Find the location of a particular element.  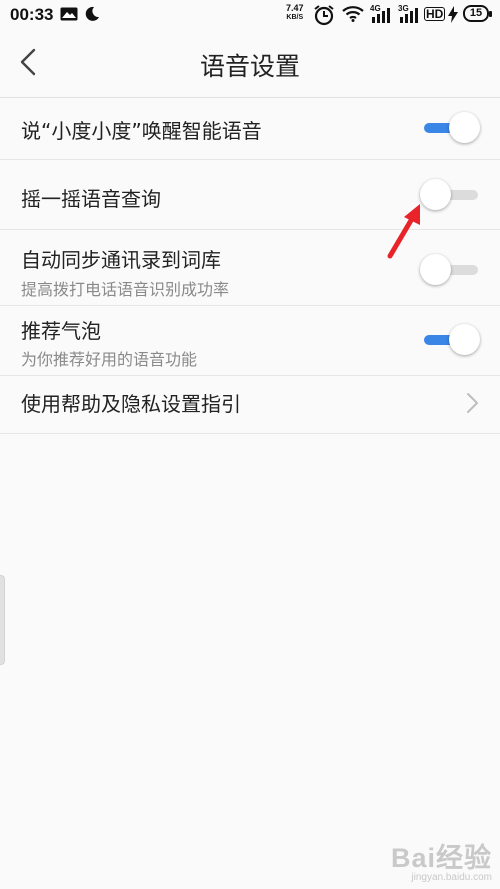

shake-query-label: 摇一摇语音查询 is located at coordinates (91, 199).